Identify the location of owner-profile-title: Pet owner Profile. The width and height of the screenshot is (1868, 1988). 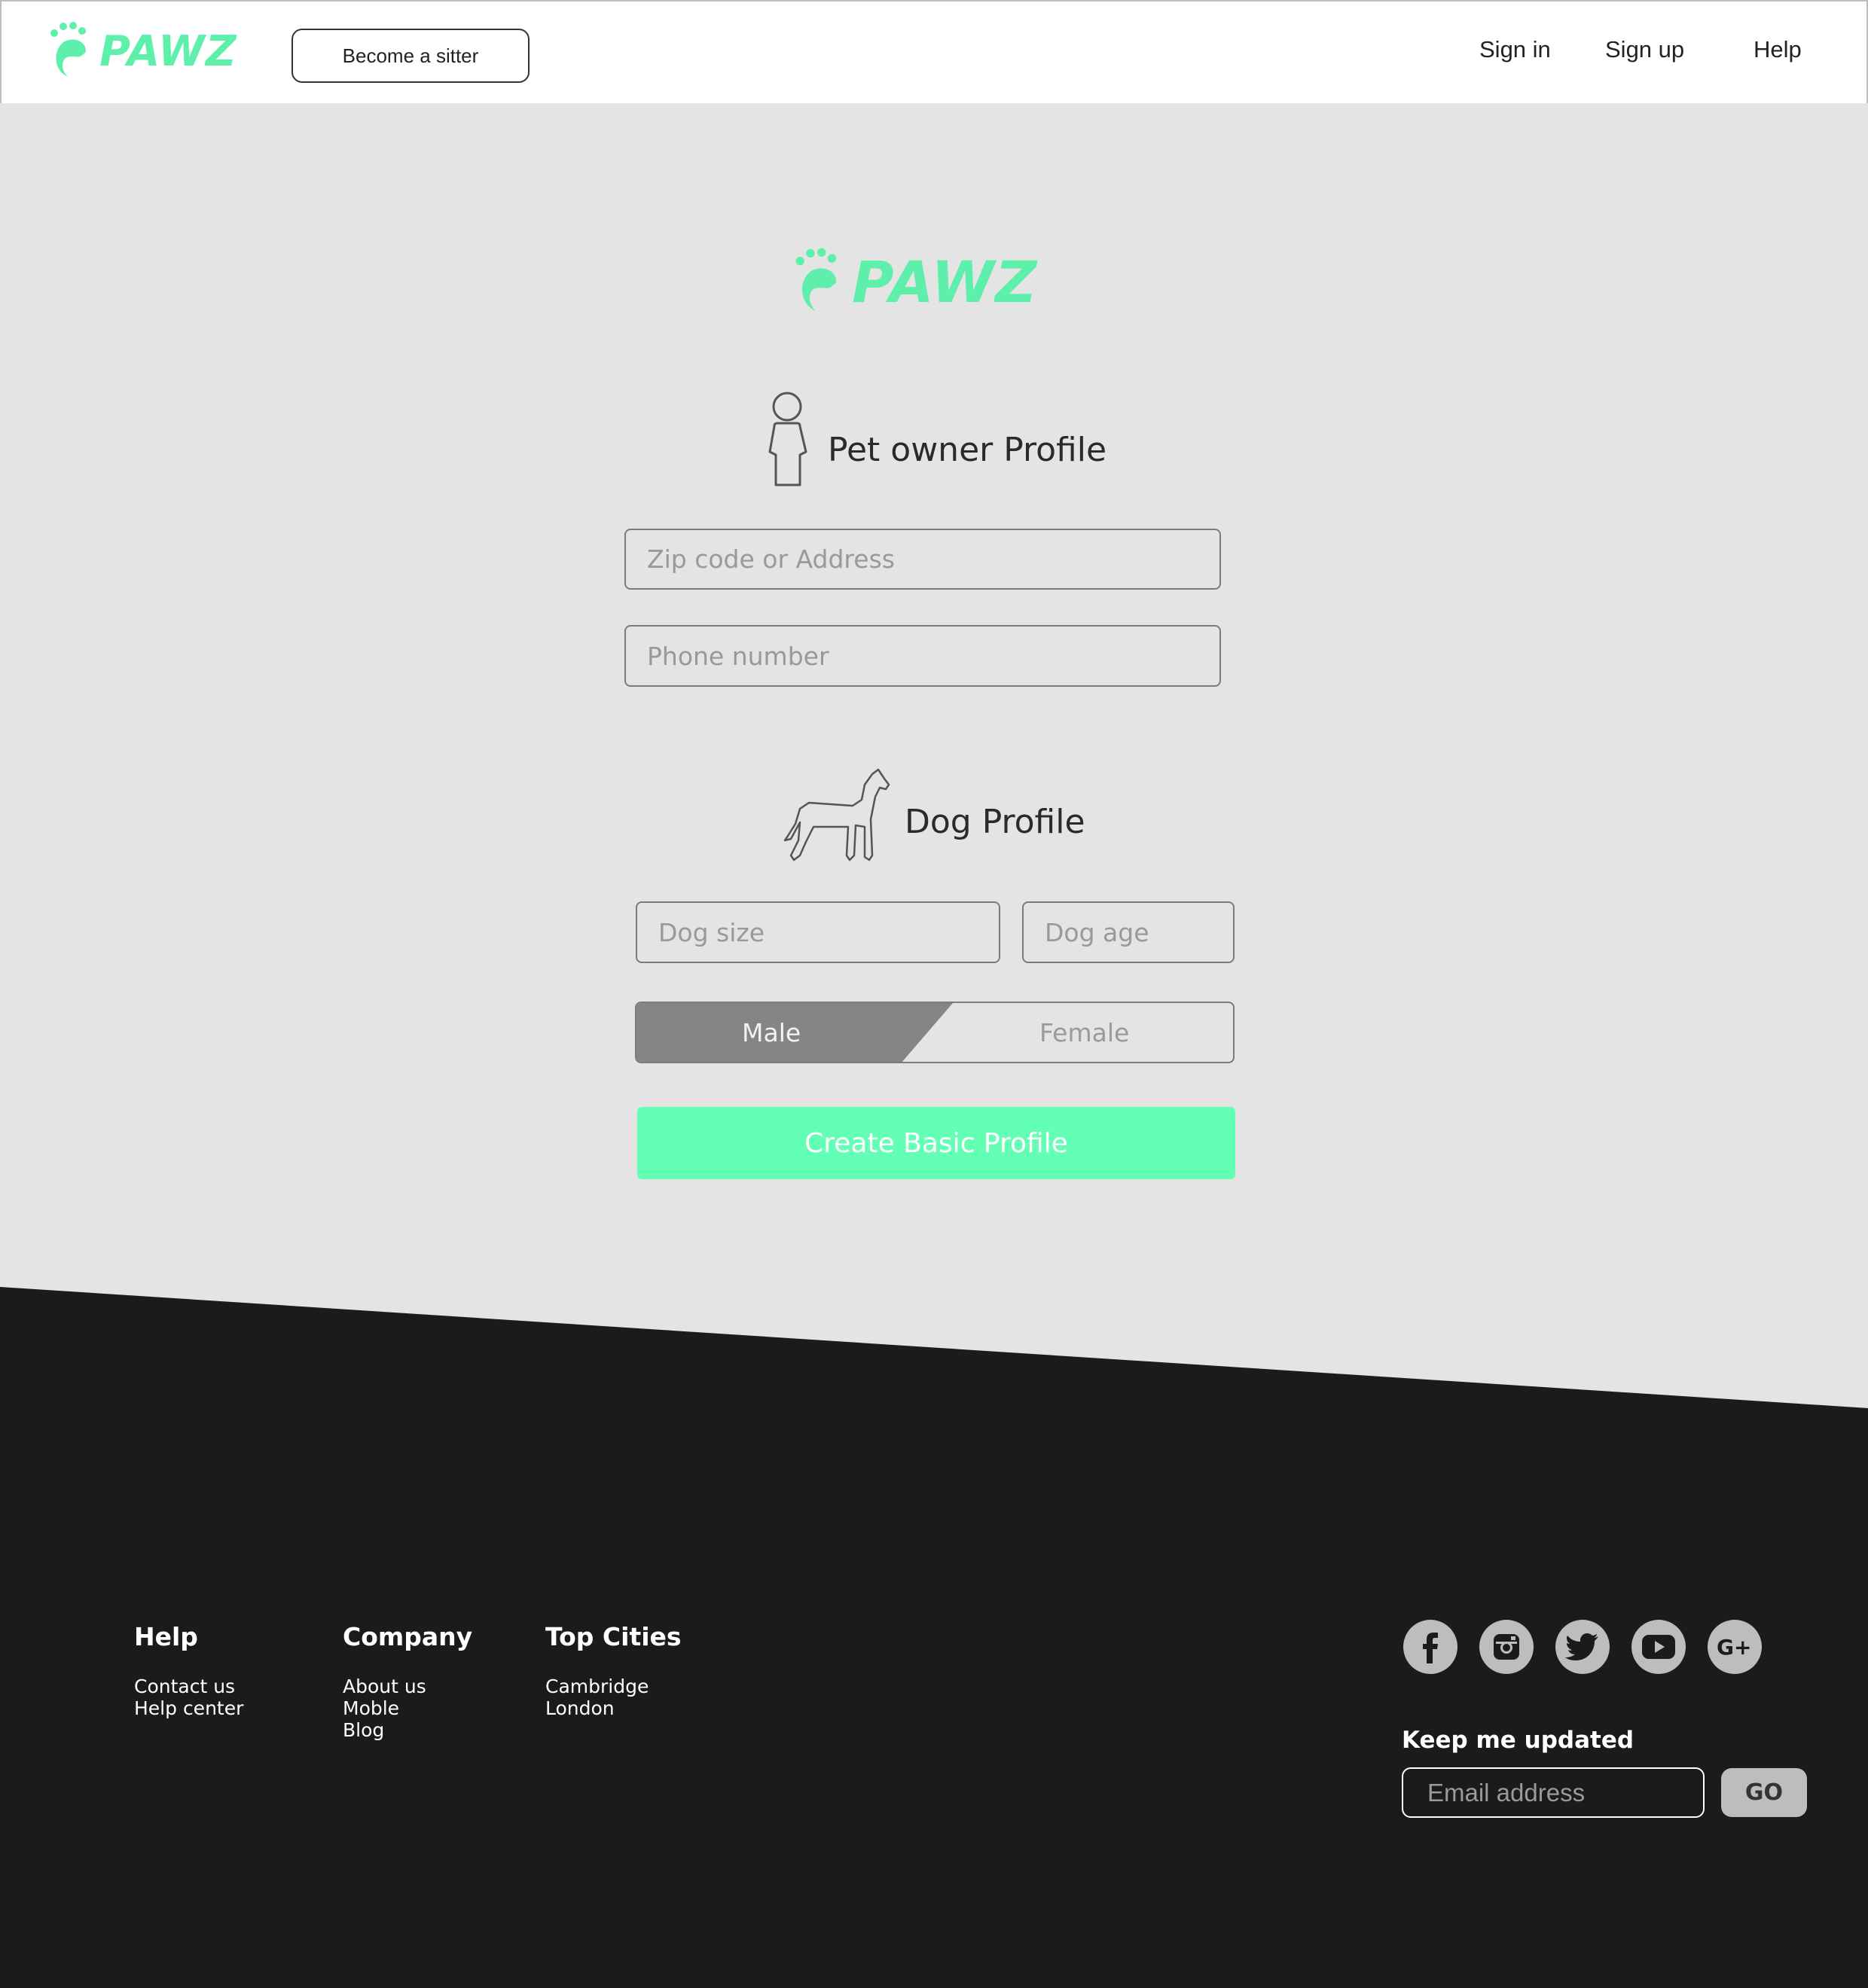
(967, 450).